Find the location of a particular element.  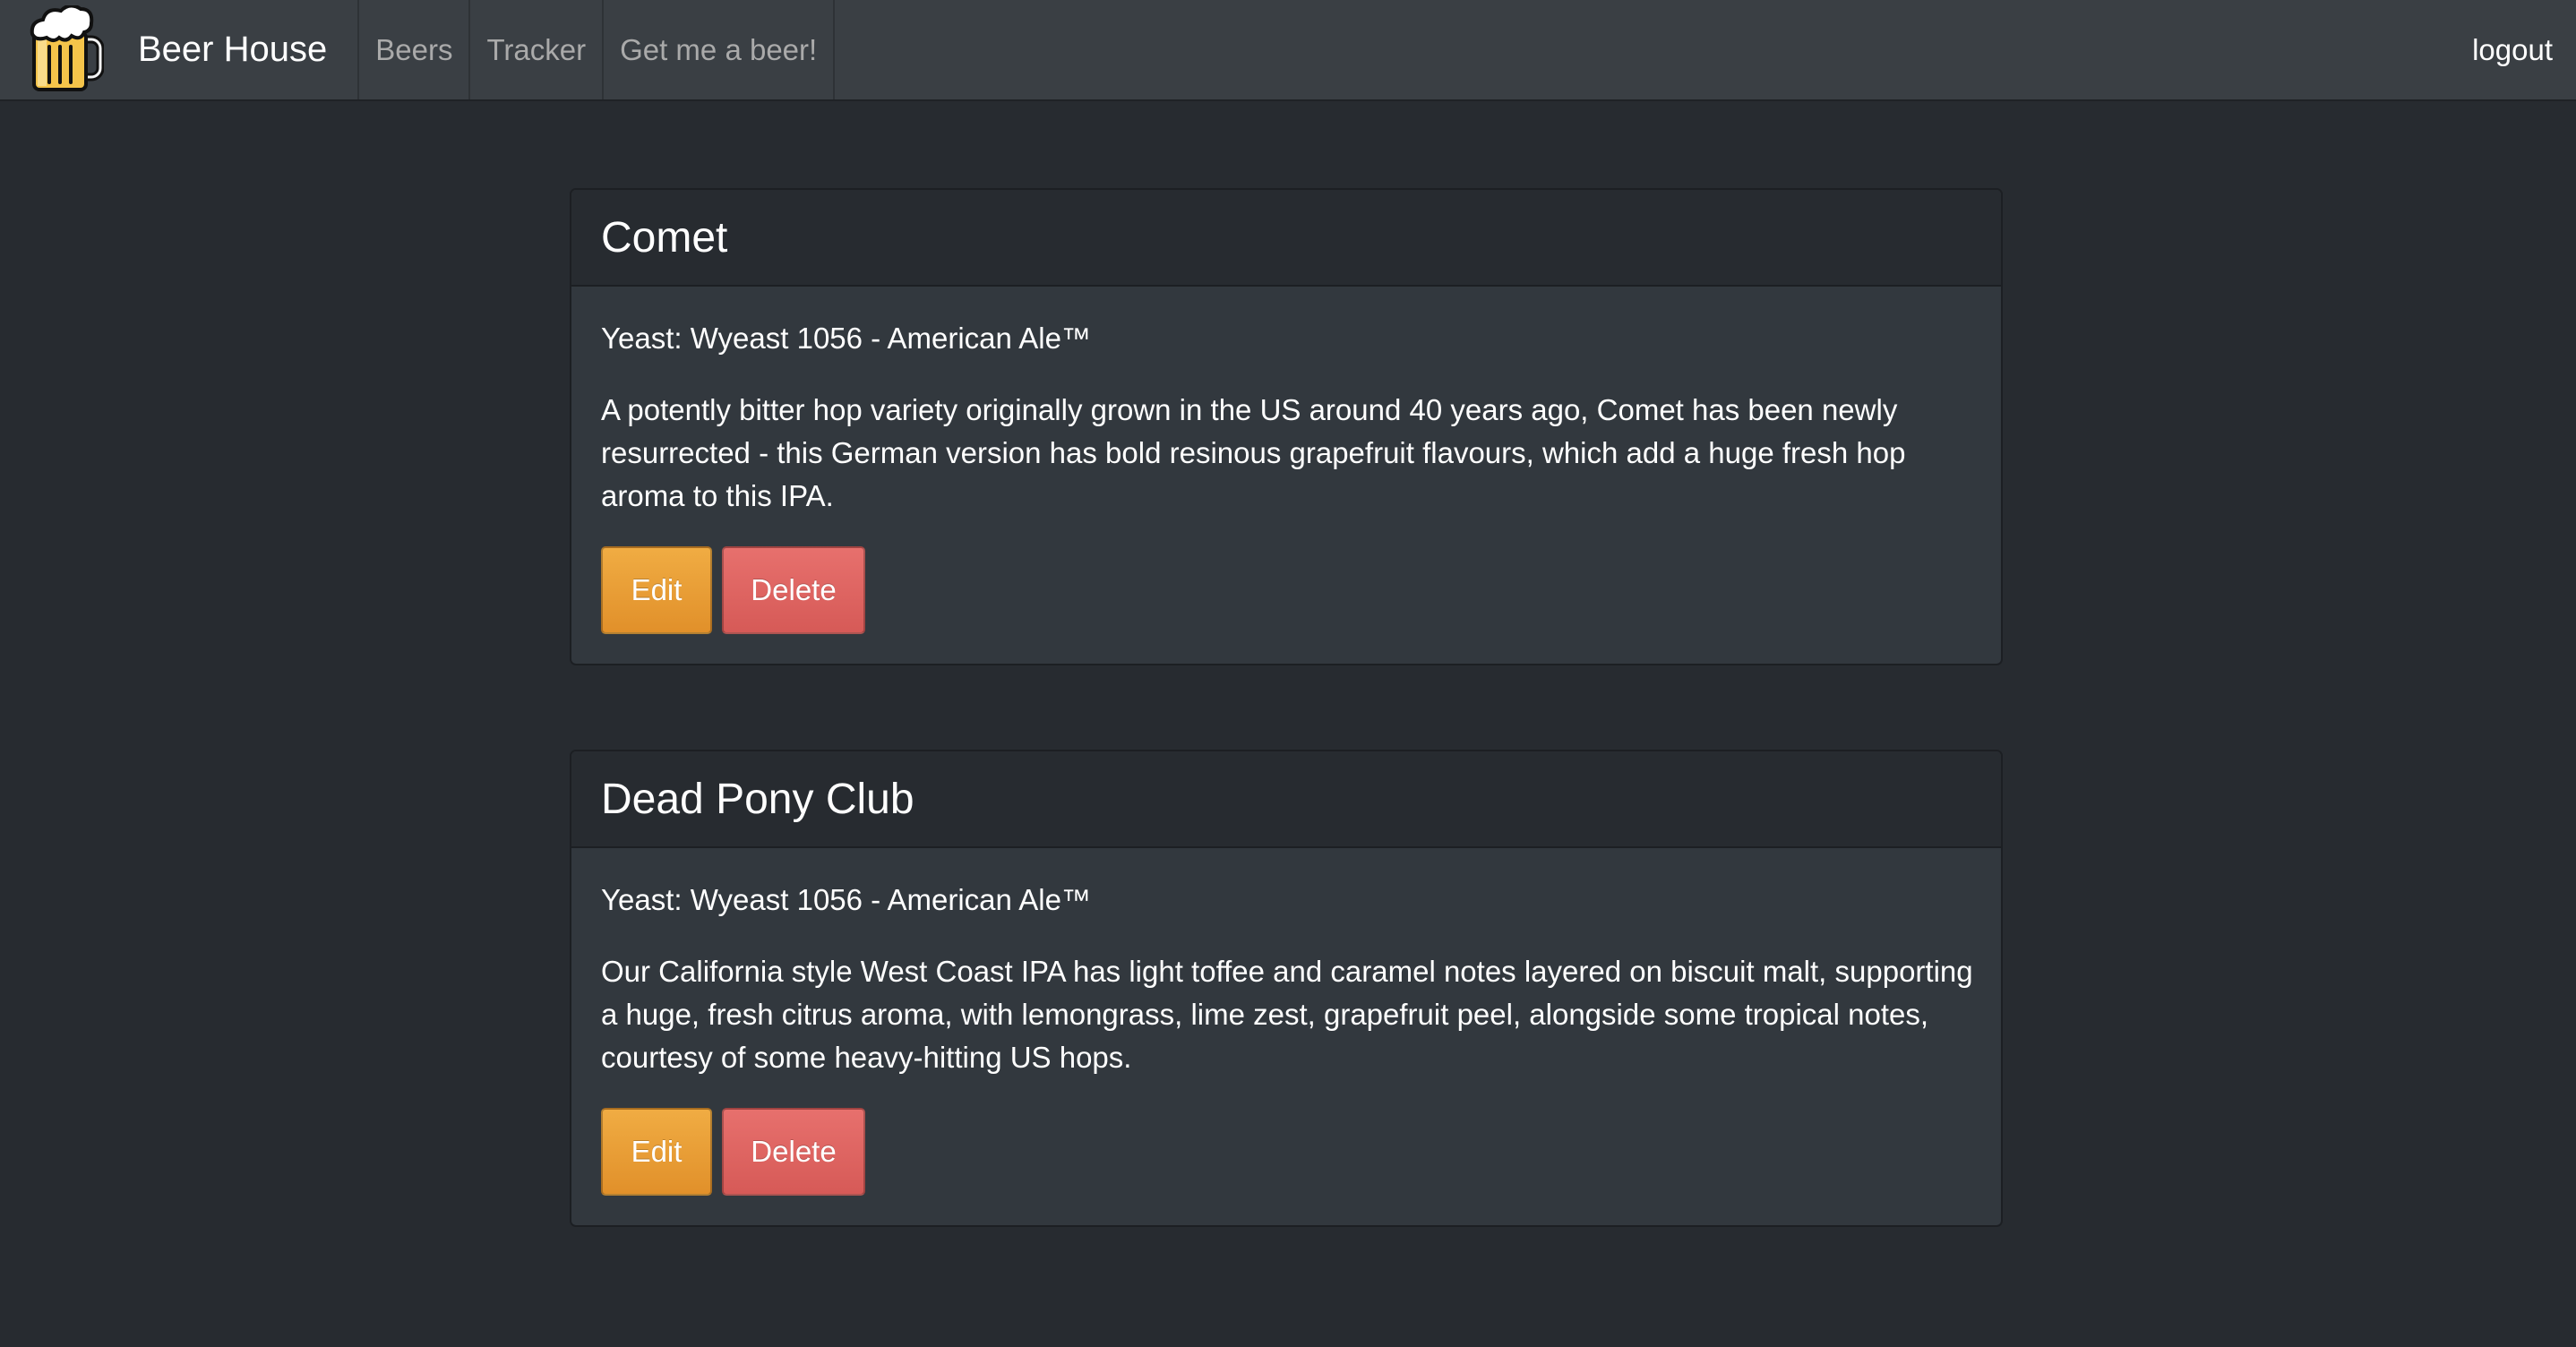

brand: Beer House is located at coordinates (180, 50).